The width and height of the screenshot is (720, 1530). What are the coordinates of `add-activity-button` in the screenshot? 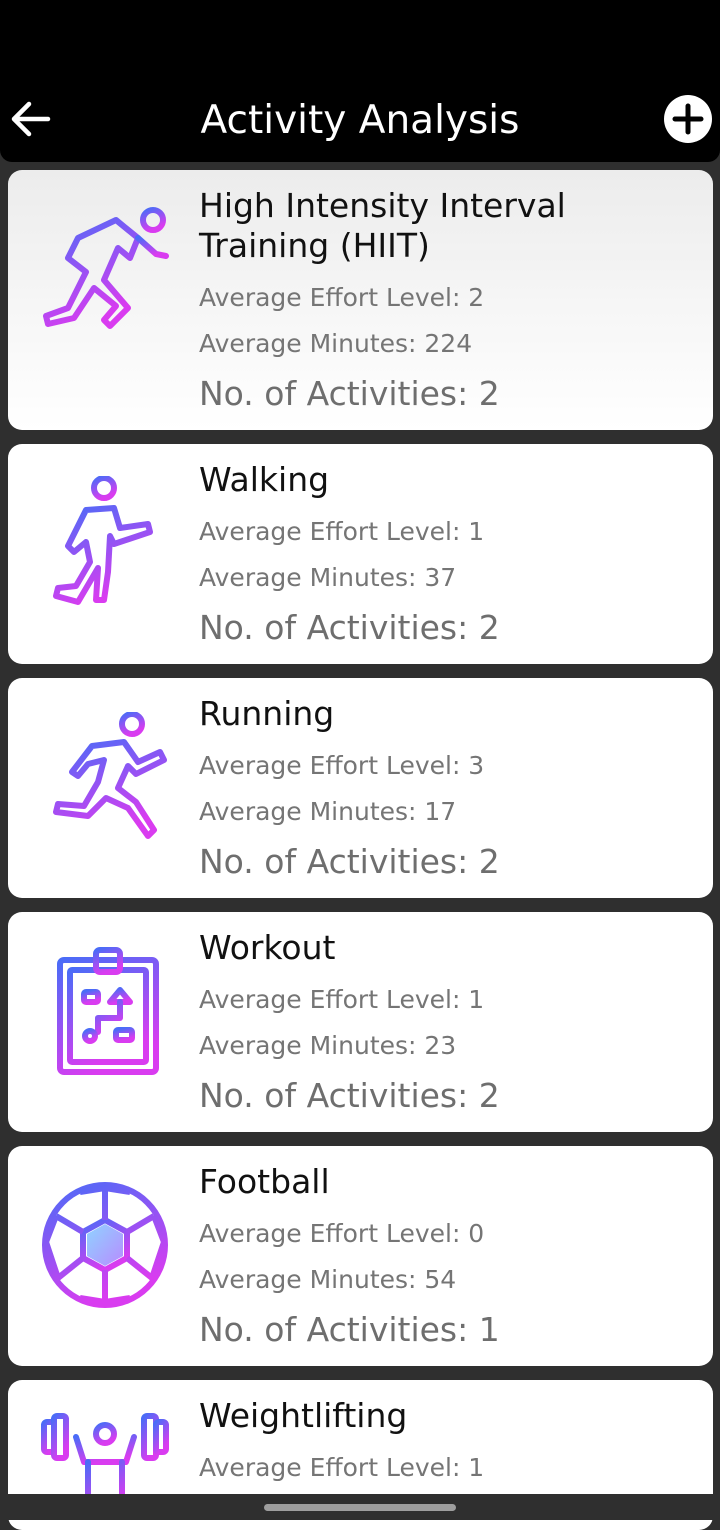 It's located at (688, 119).